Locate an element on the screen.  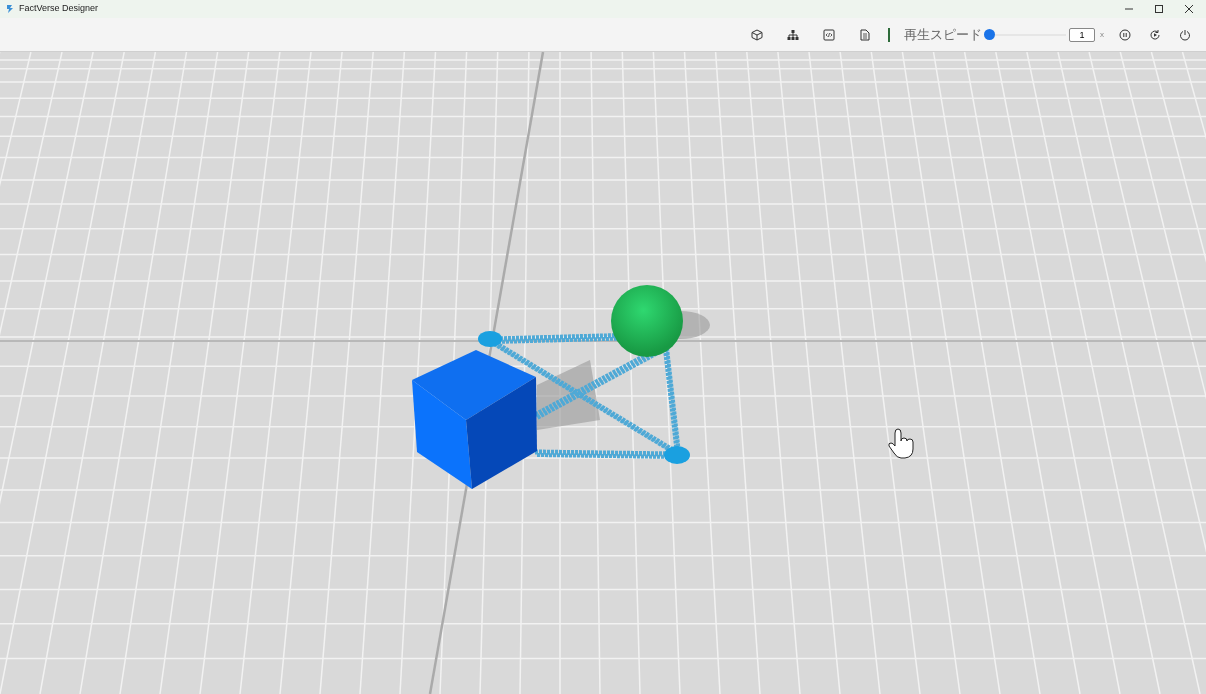
hand-cursor-icon is located at coordinates (901, 443).